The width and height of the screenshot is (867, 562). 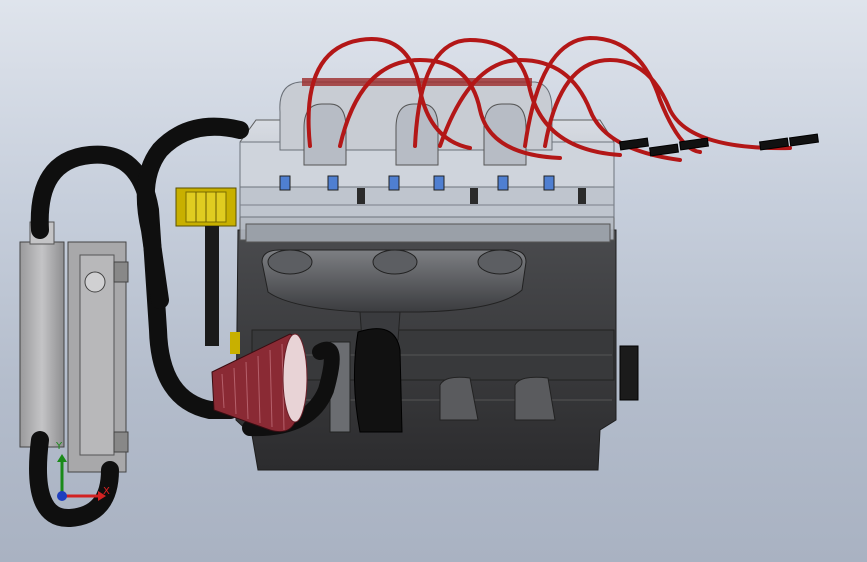 What do you see at coordinates (59, 446) in the screenshot?
I see `axis-y-label: Y` at bounding box center [59, 446].